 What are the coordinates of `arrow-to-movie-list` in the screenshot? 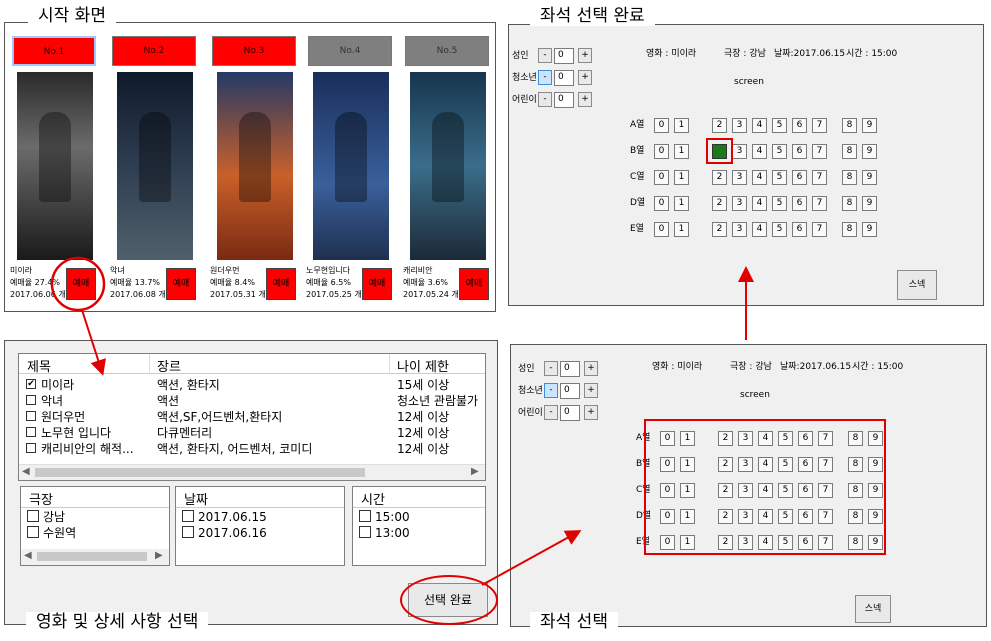 It's located at (93, 342).